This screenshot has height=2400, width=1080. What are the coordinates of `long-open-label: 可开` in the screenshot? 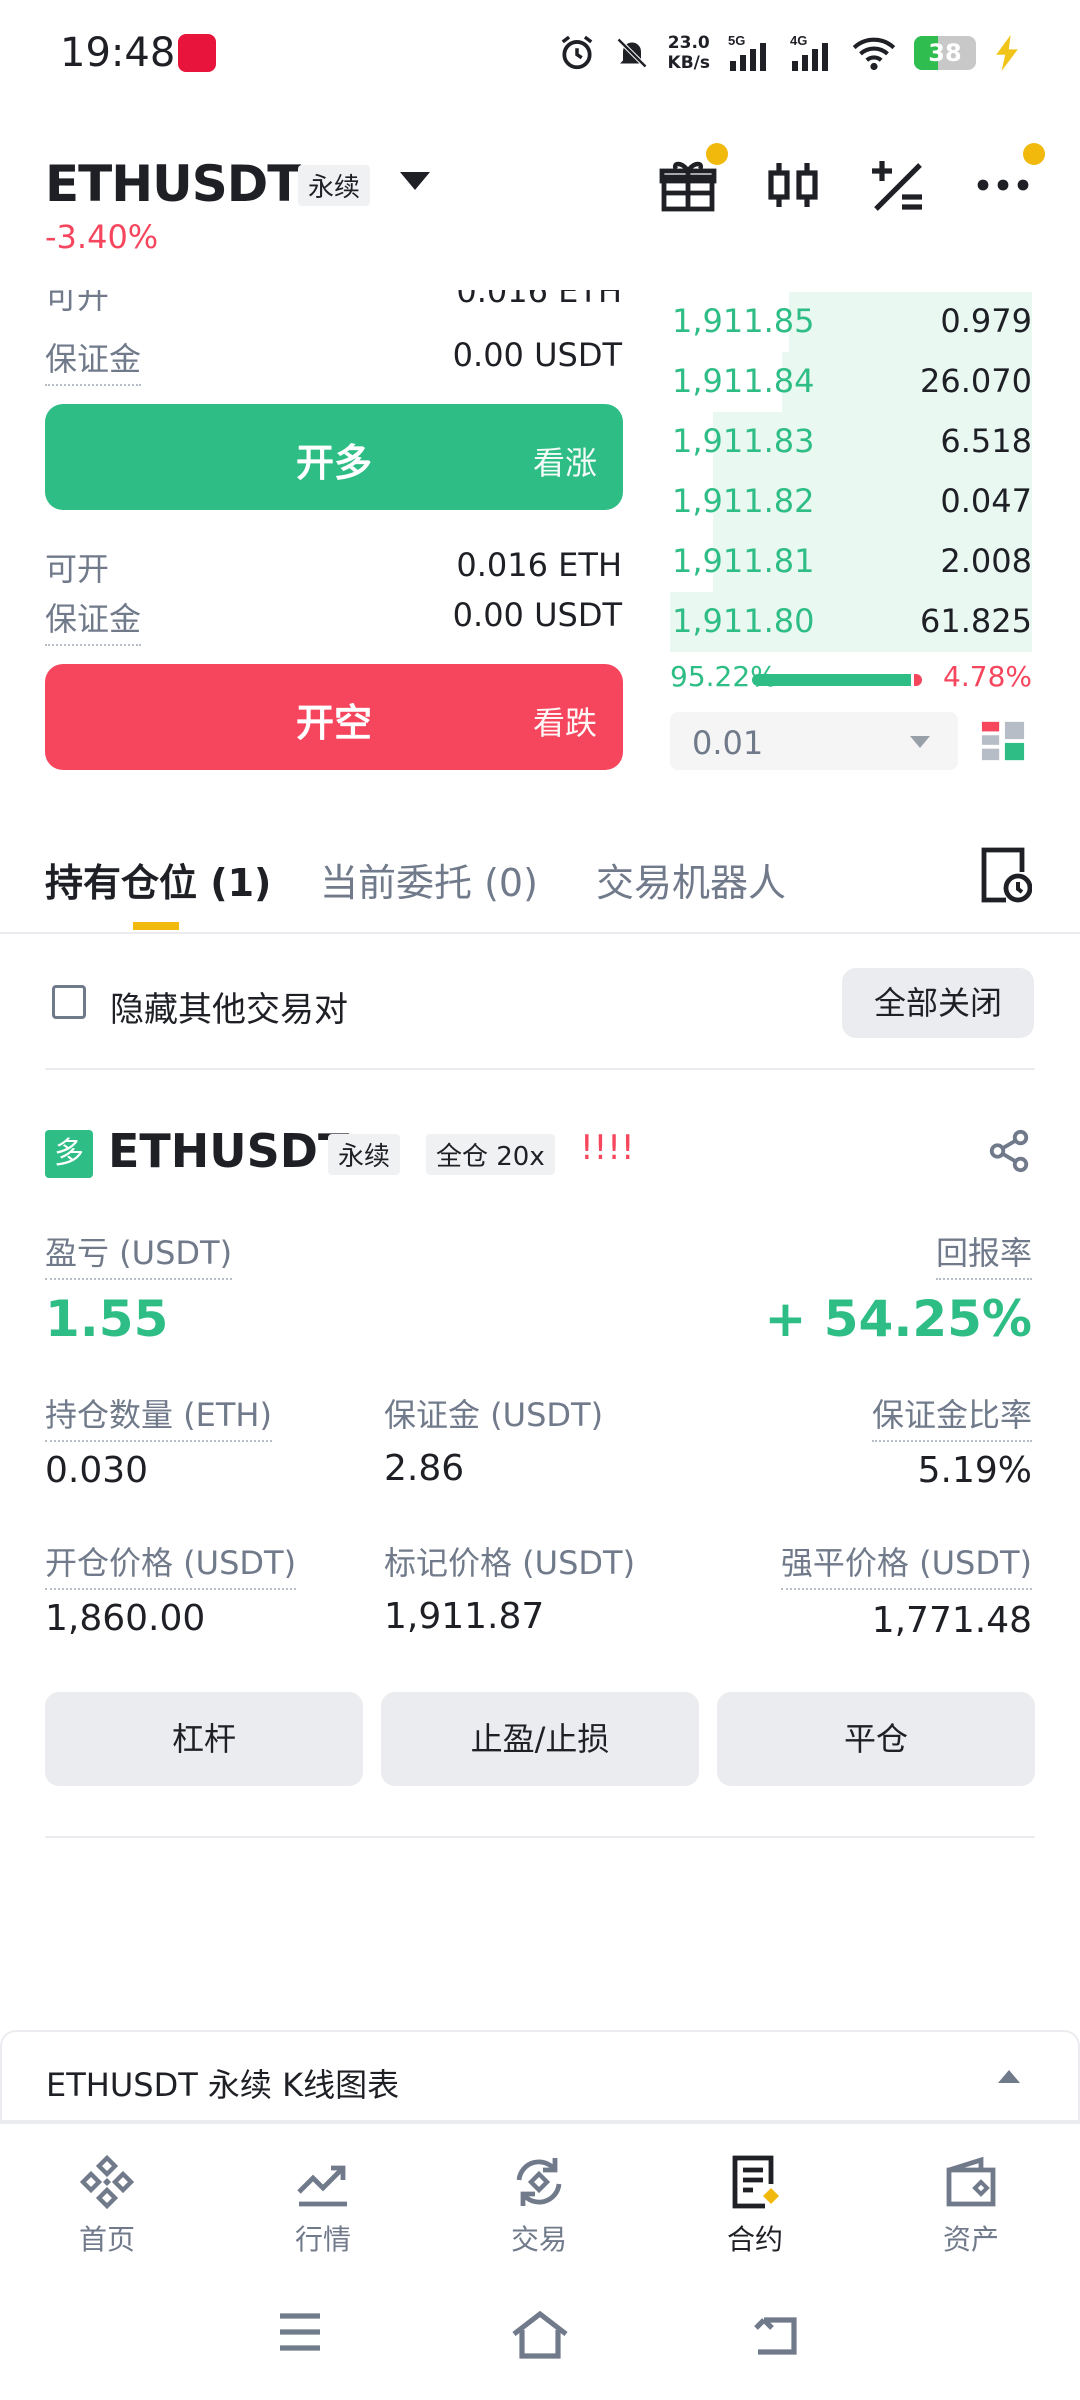 It's located at (77, 303).